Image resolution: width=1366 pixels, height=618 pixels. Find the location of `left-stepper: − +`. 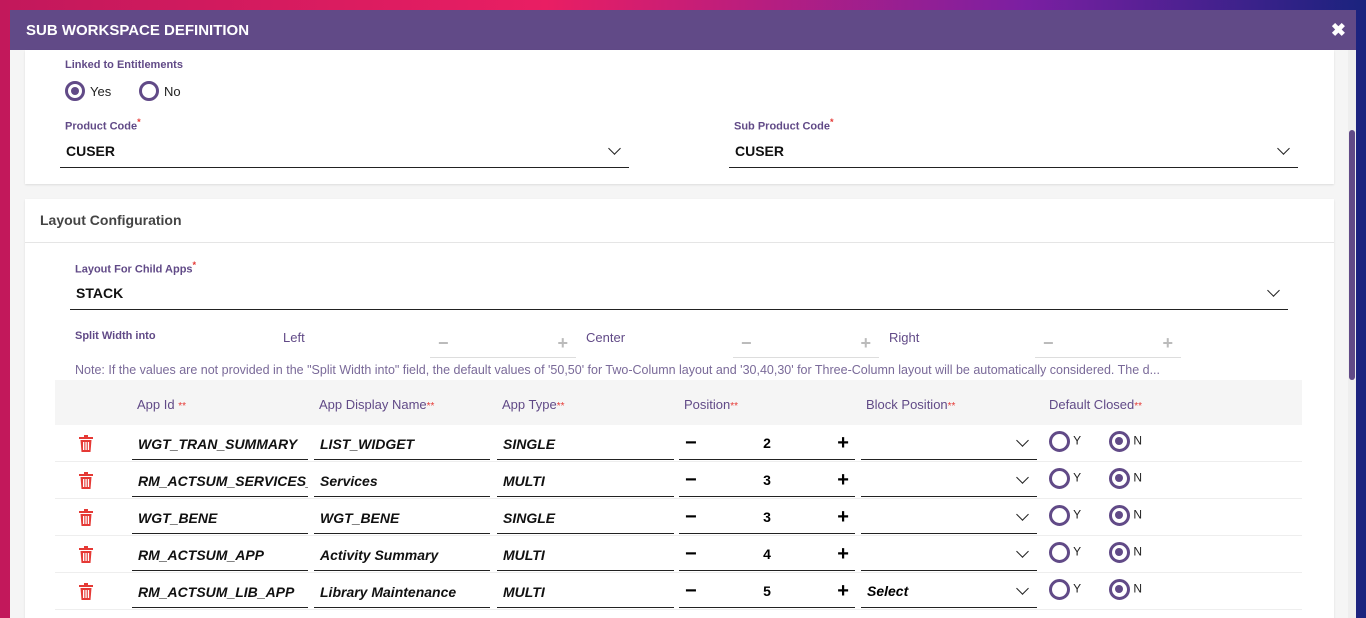

left-stepper: − + is located at coordinates (503, 344).